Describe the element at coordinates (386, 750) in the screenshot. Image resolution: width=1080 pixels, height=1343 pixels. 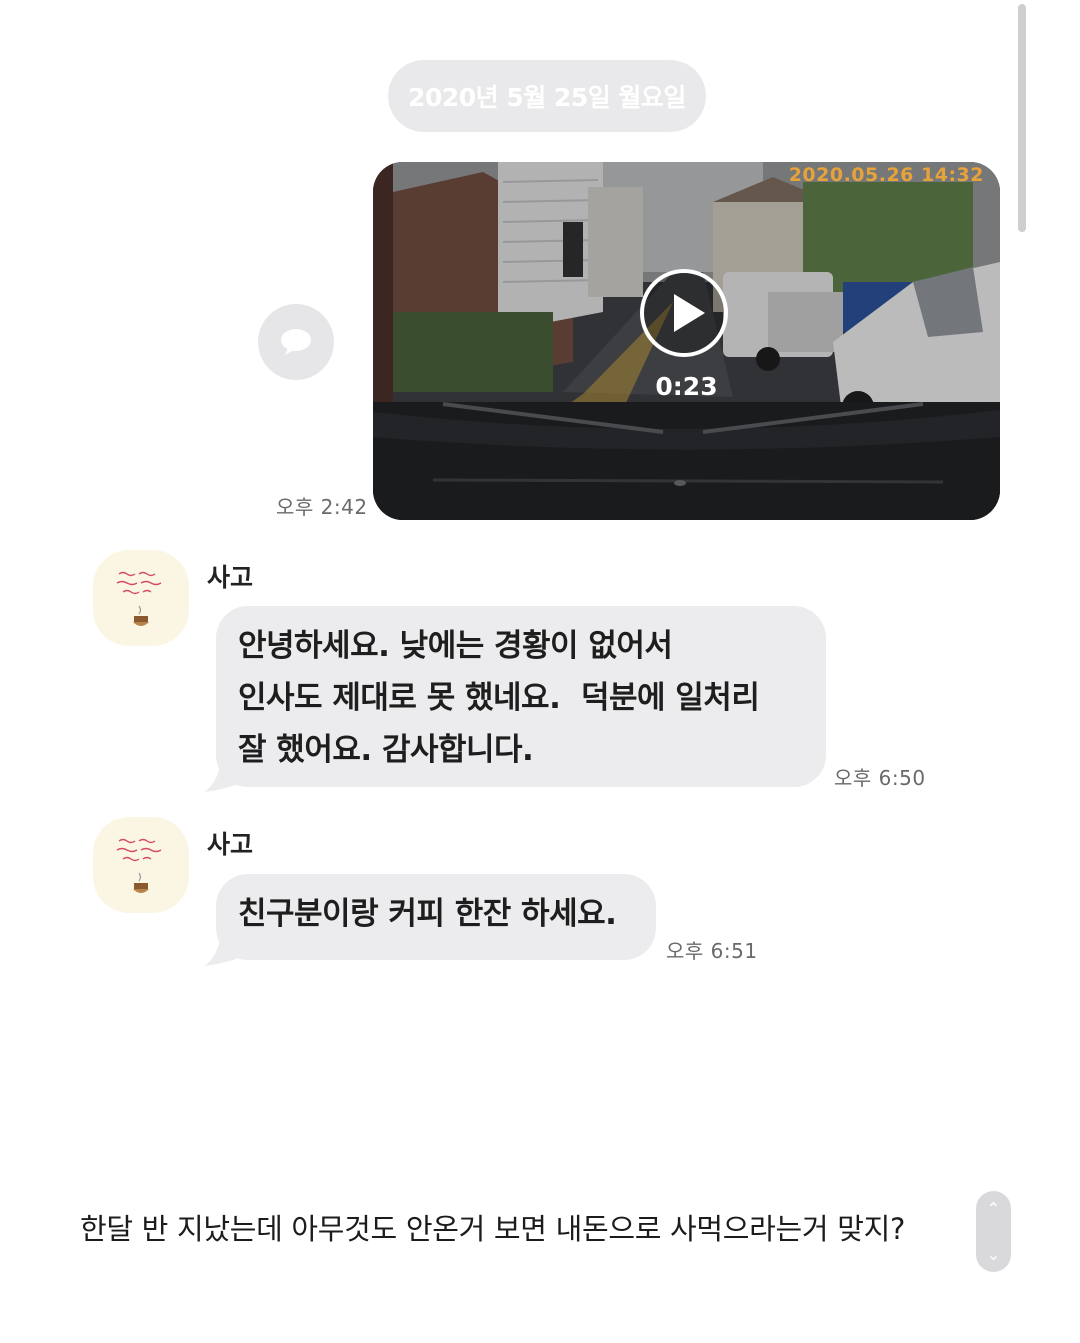
I see `message-line: 잘 했어요. 감사합니다.` at that location.